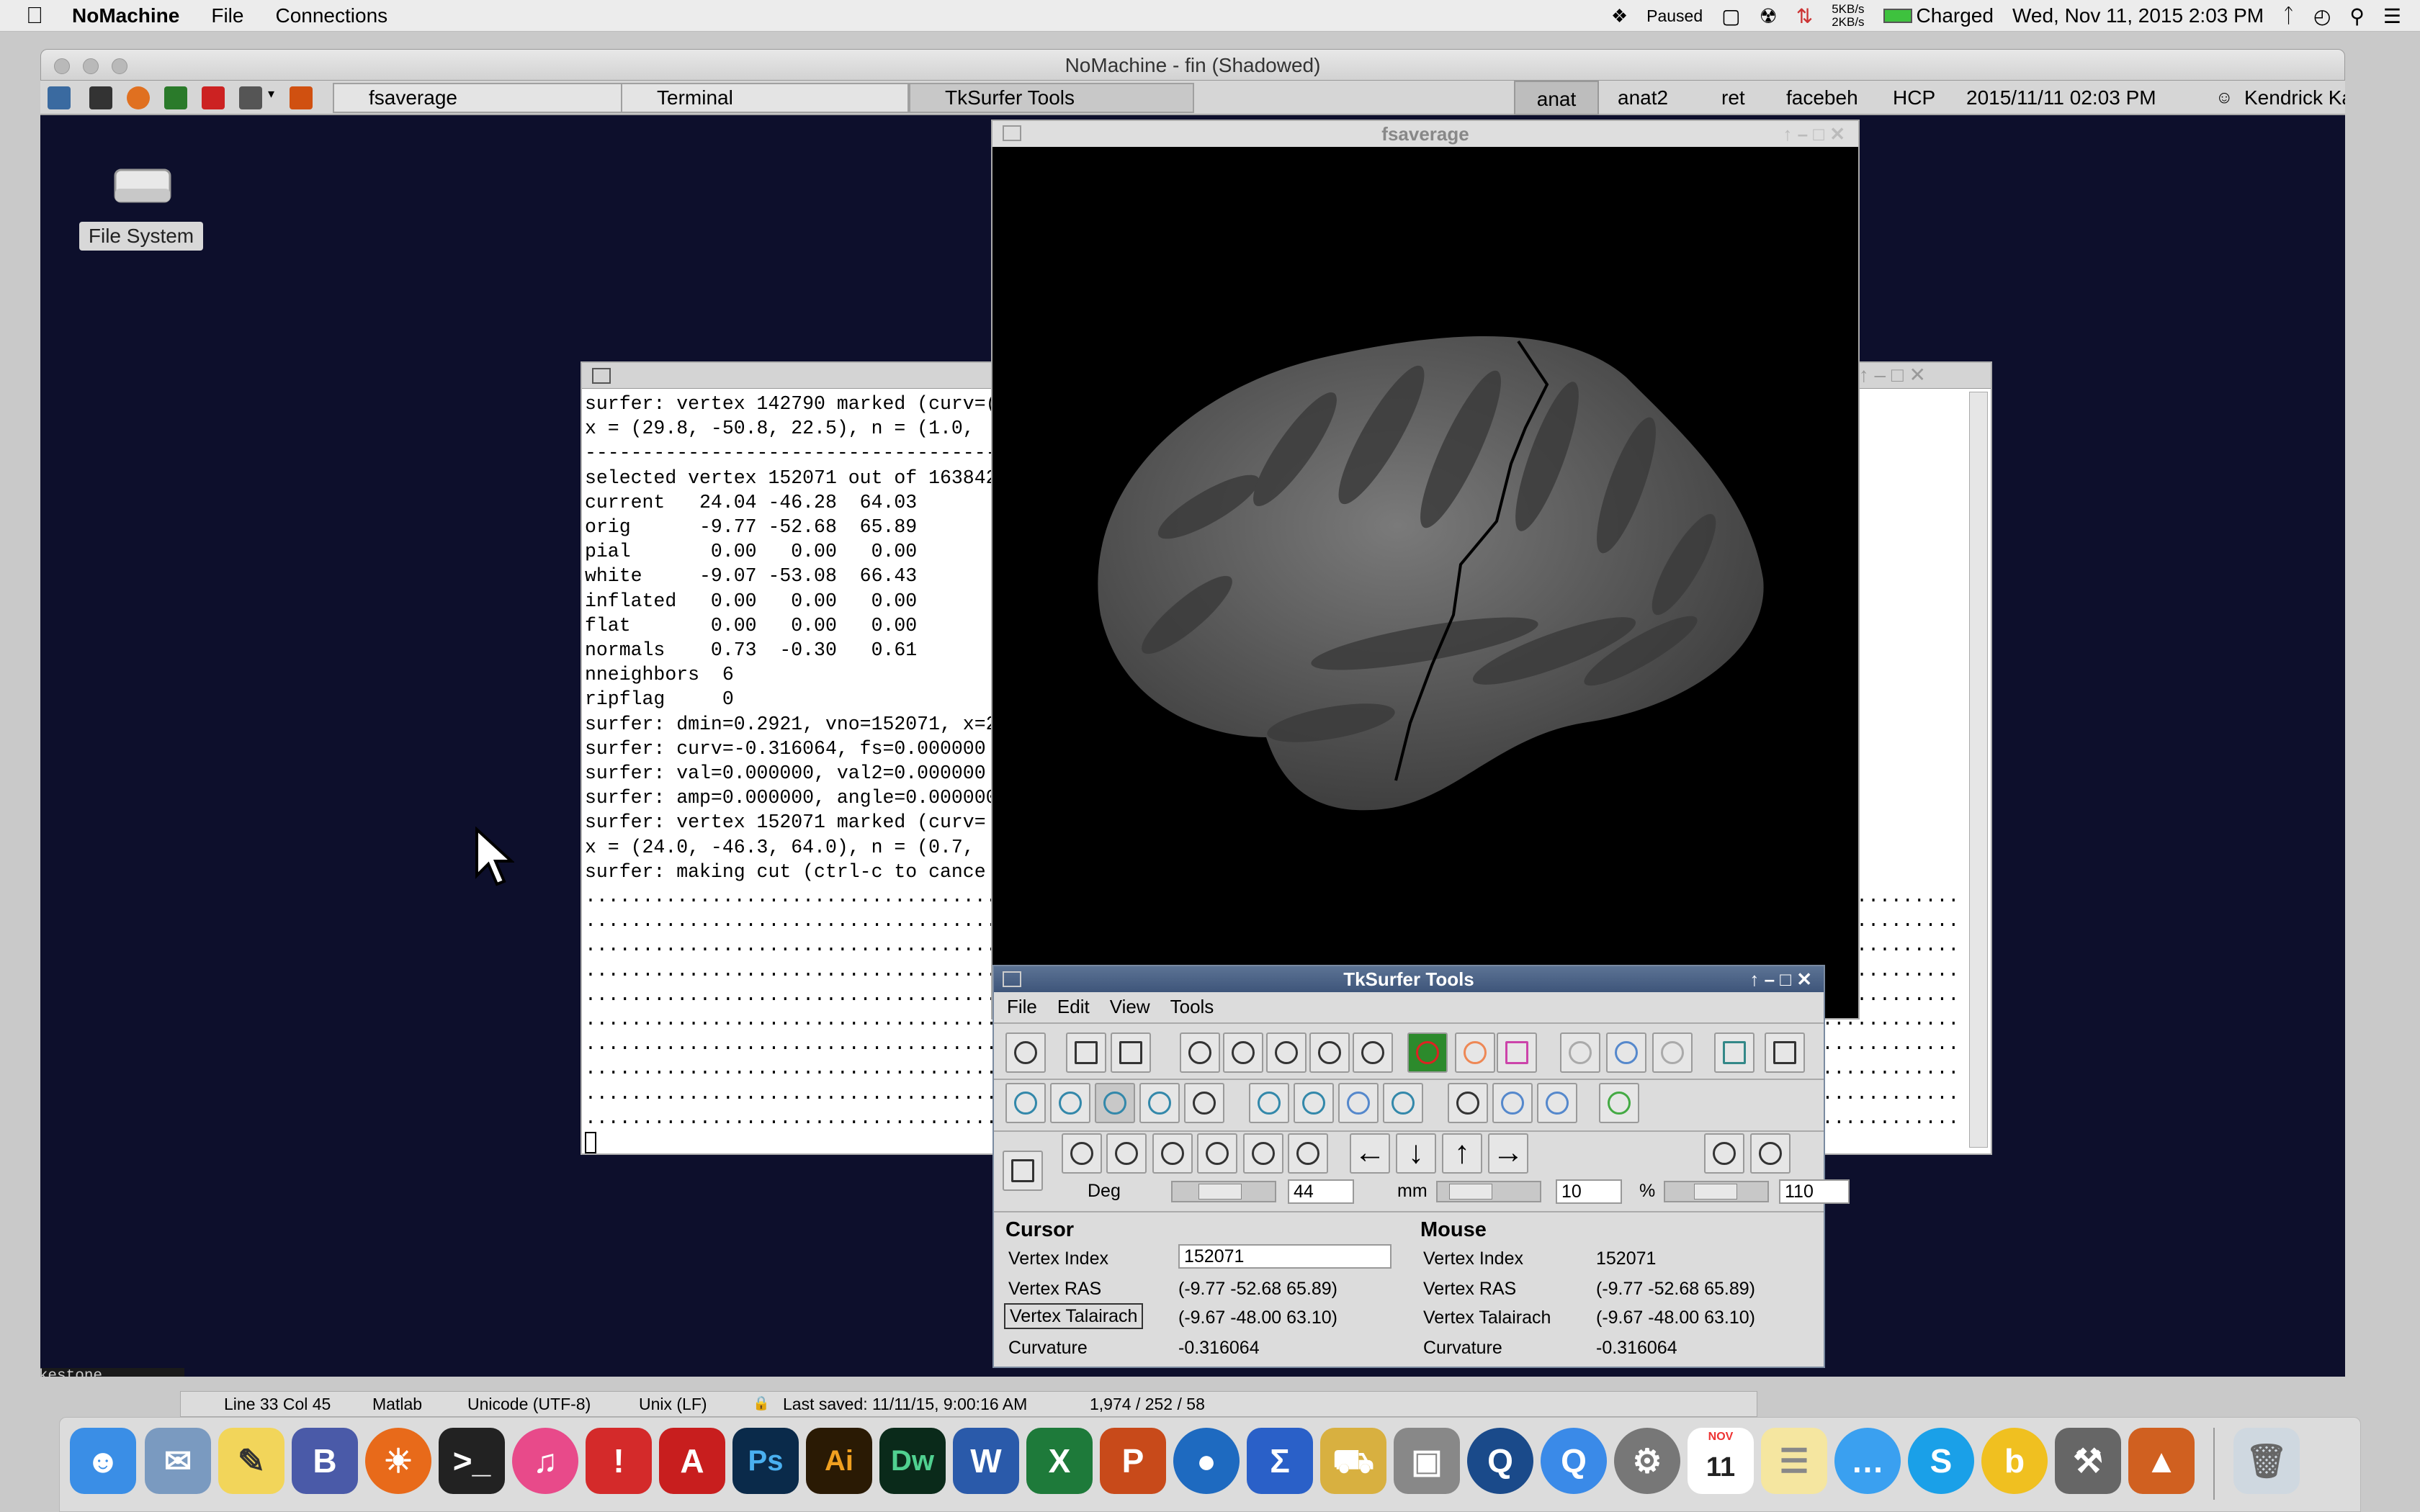 The width and height of the screenshot is (2420, 1512). Describe the element at coordinates (1941, 1461) in the screenshot. I see `skype-icon: S` at that location.